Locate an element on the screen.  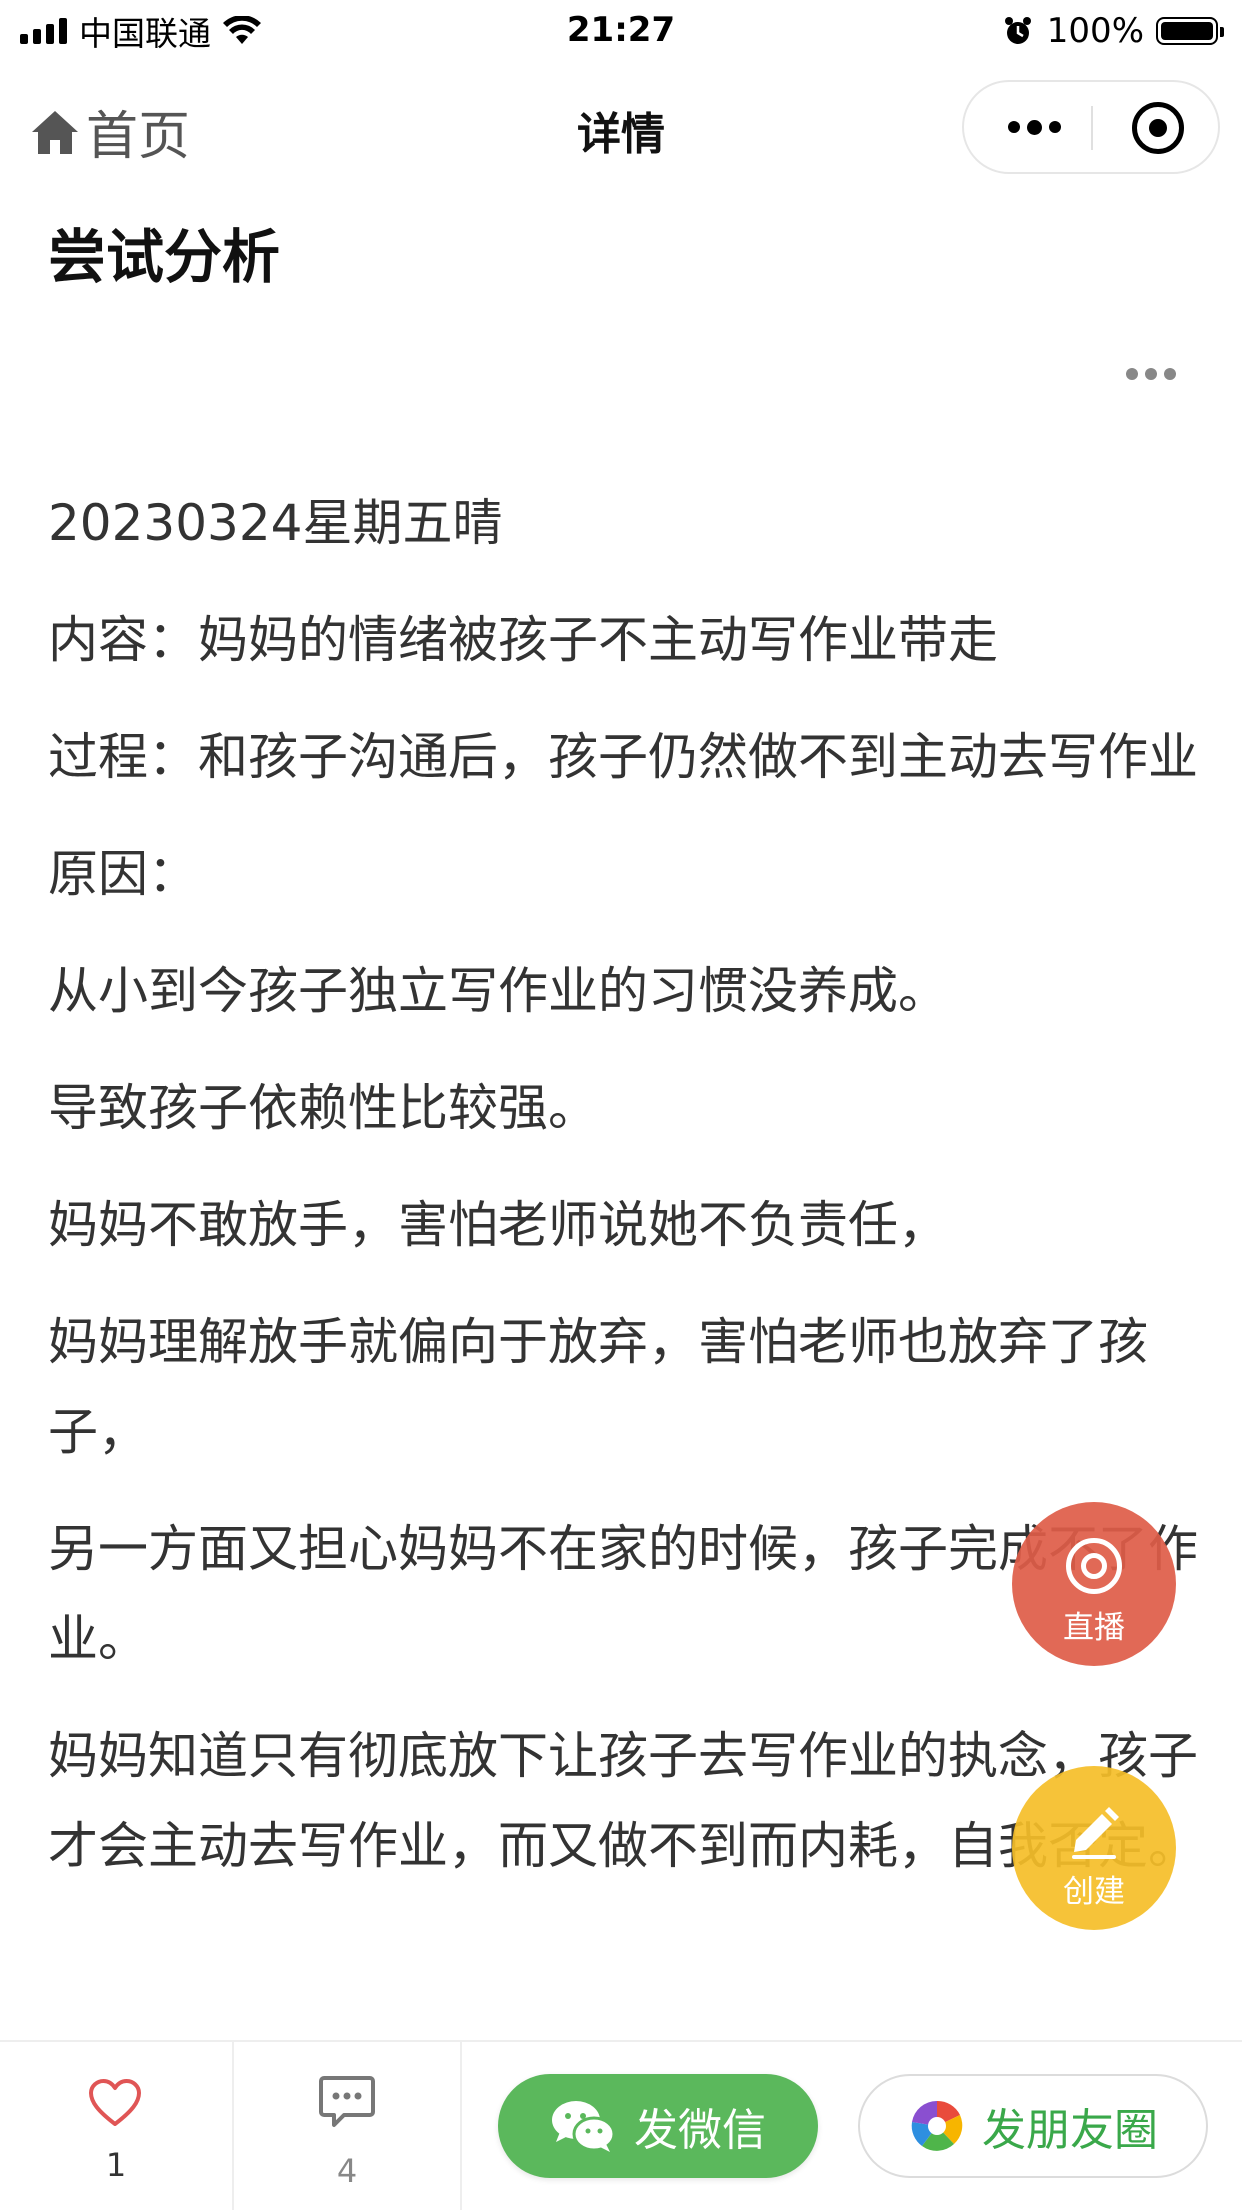
paragraph-process: 过程：和孩子沟通后，孩子仍然做不到主动去写作业 is located at coordinates (623, 757).